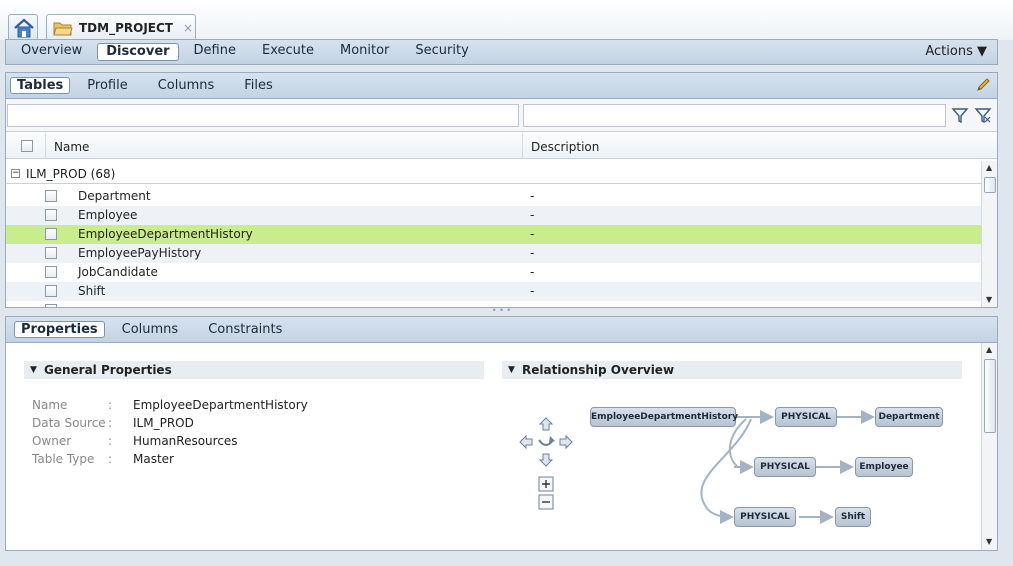 Image resolution: width=1013 pixels, height=566 pixels. I want to click on table-row: JobCandidate -, so click(493, 272).